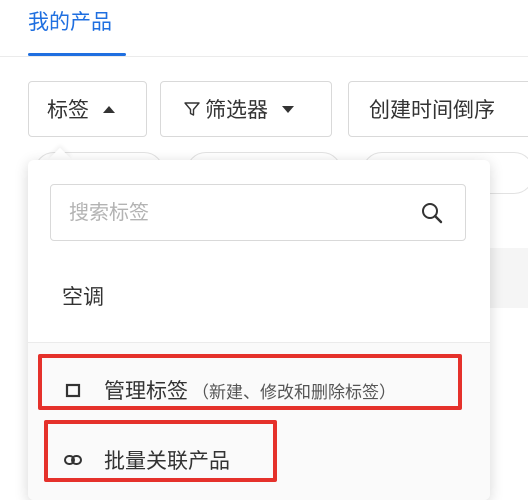  I want to click on tab-bar: 我的产品, so click(264, 28).